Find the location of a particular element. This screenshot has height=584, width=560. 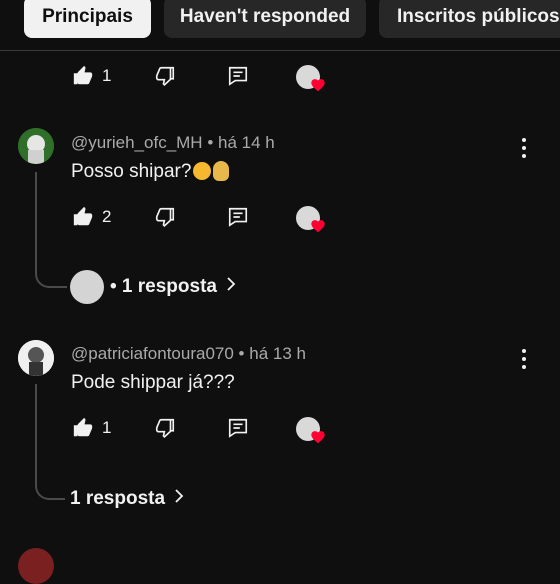

tab-inscritos-publicos: Inscritos públicos is located at coordinates (469, 19).